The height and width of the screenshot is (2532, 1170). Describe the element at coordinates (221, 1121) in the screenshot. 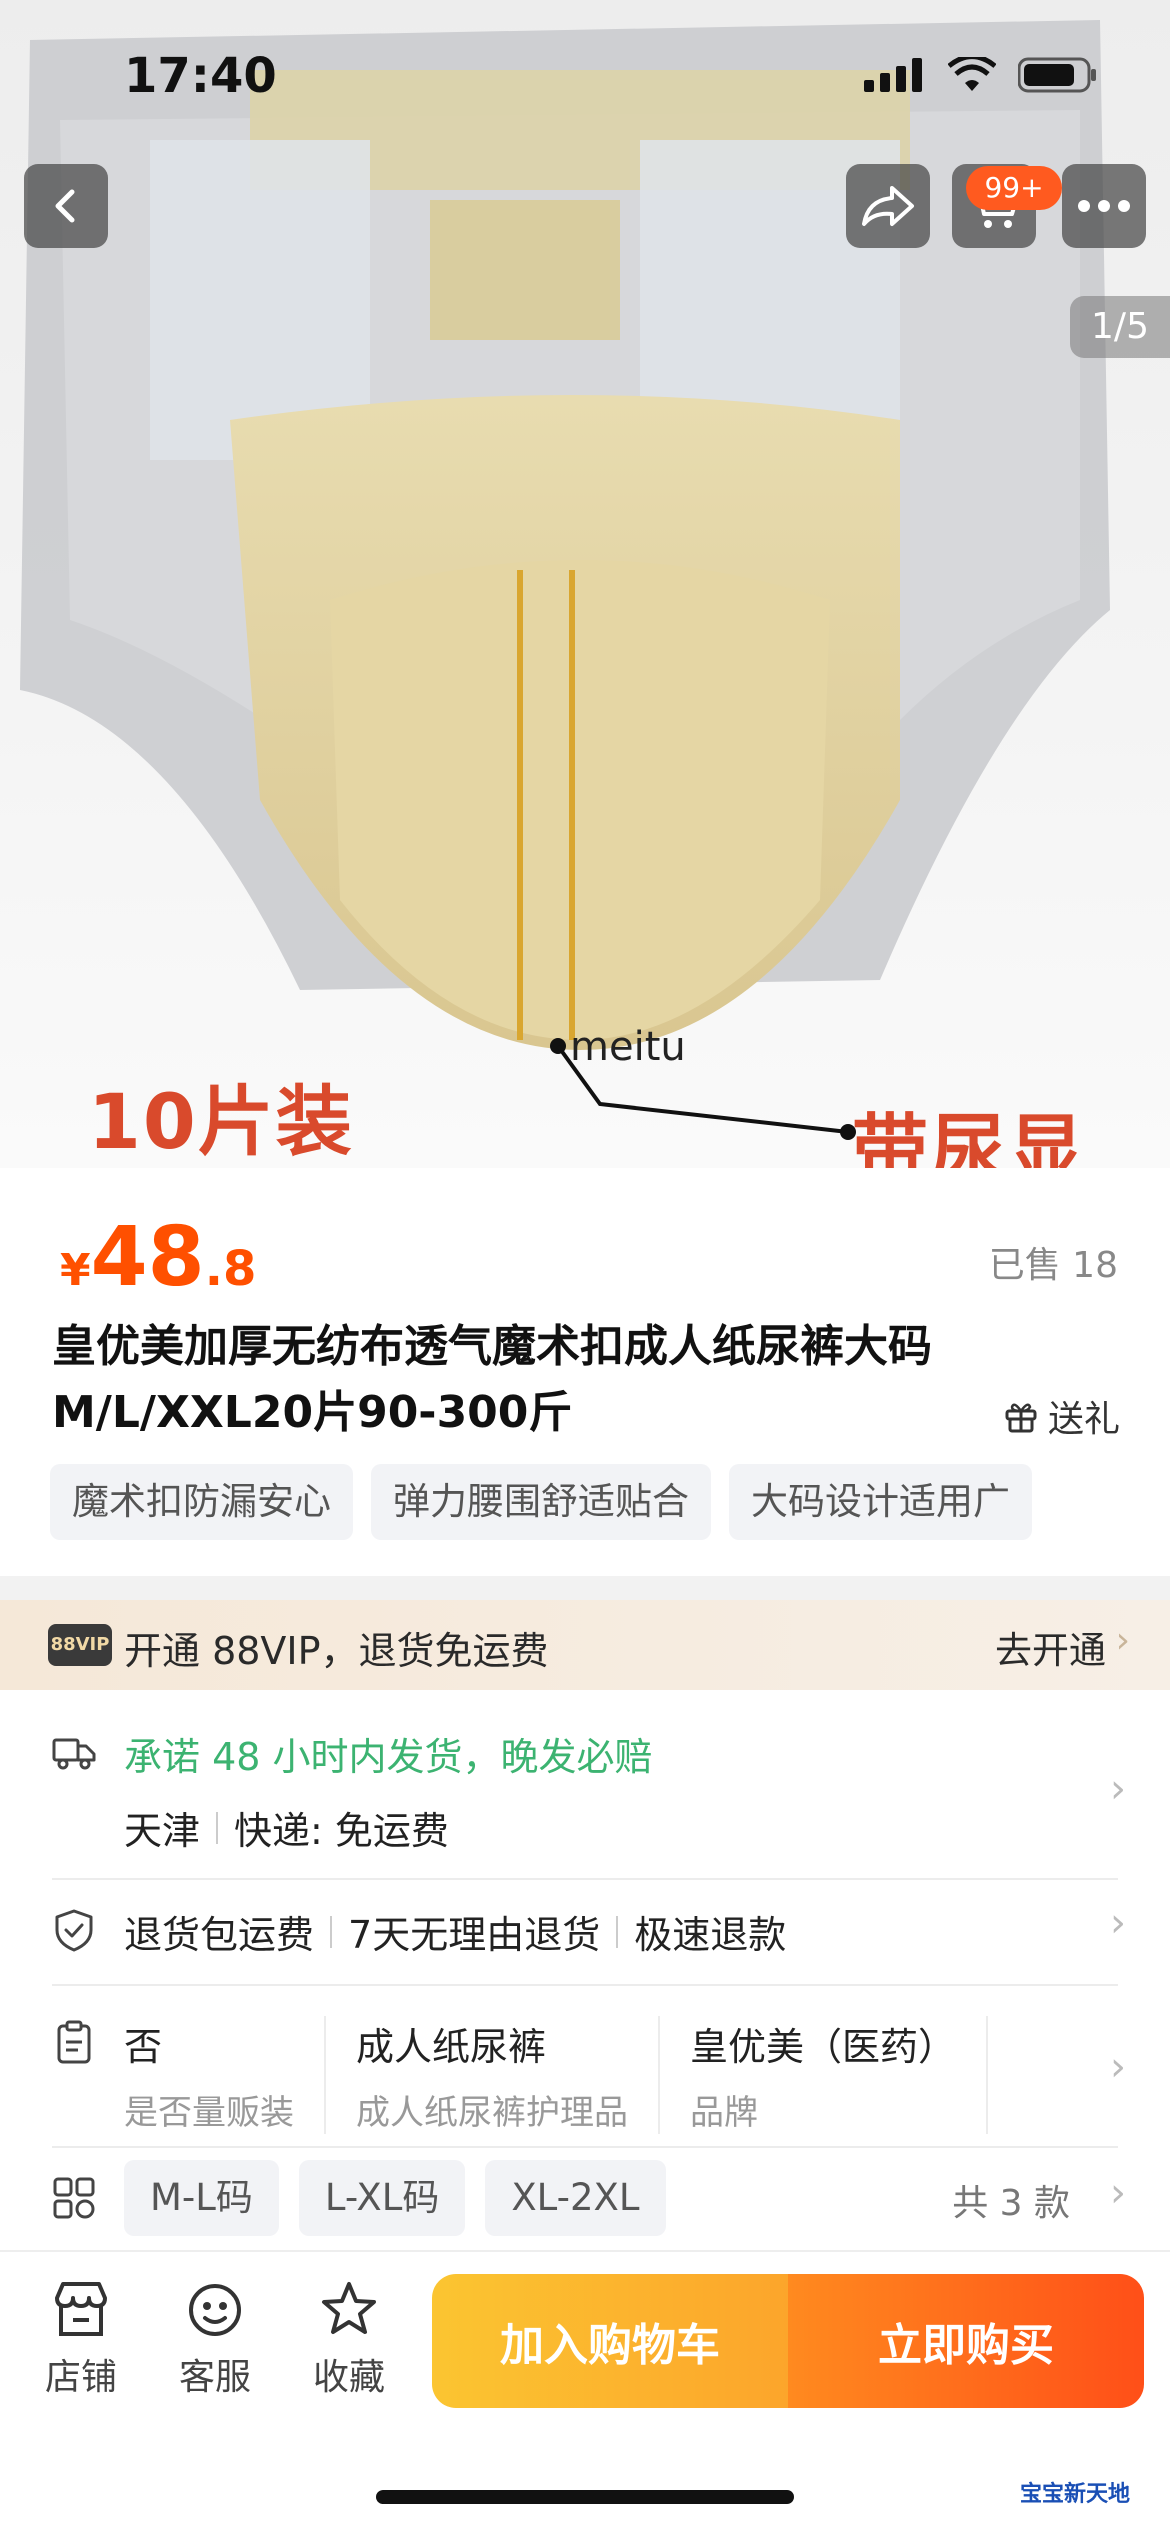

I see `image-overlay-pack-count: 10片装` at that location.